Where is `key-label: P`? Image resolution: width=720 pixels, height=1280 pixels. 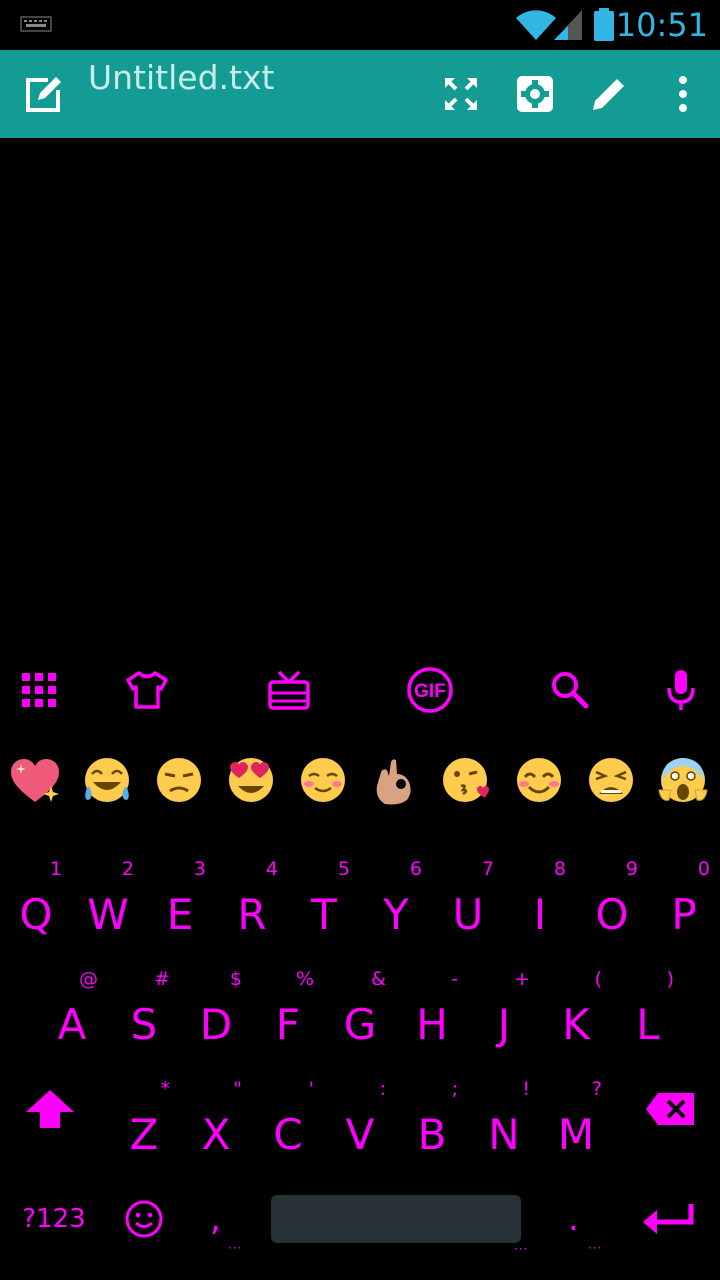 key-label: P is located at coordinates (684, 914).